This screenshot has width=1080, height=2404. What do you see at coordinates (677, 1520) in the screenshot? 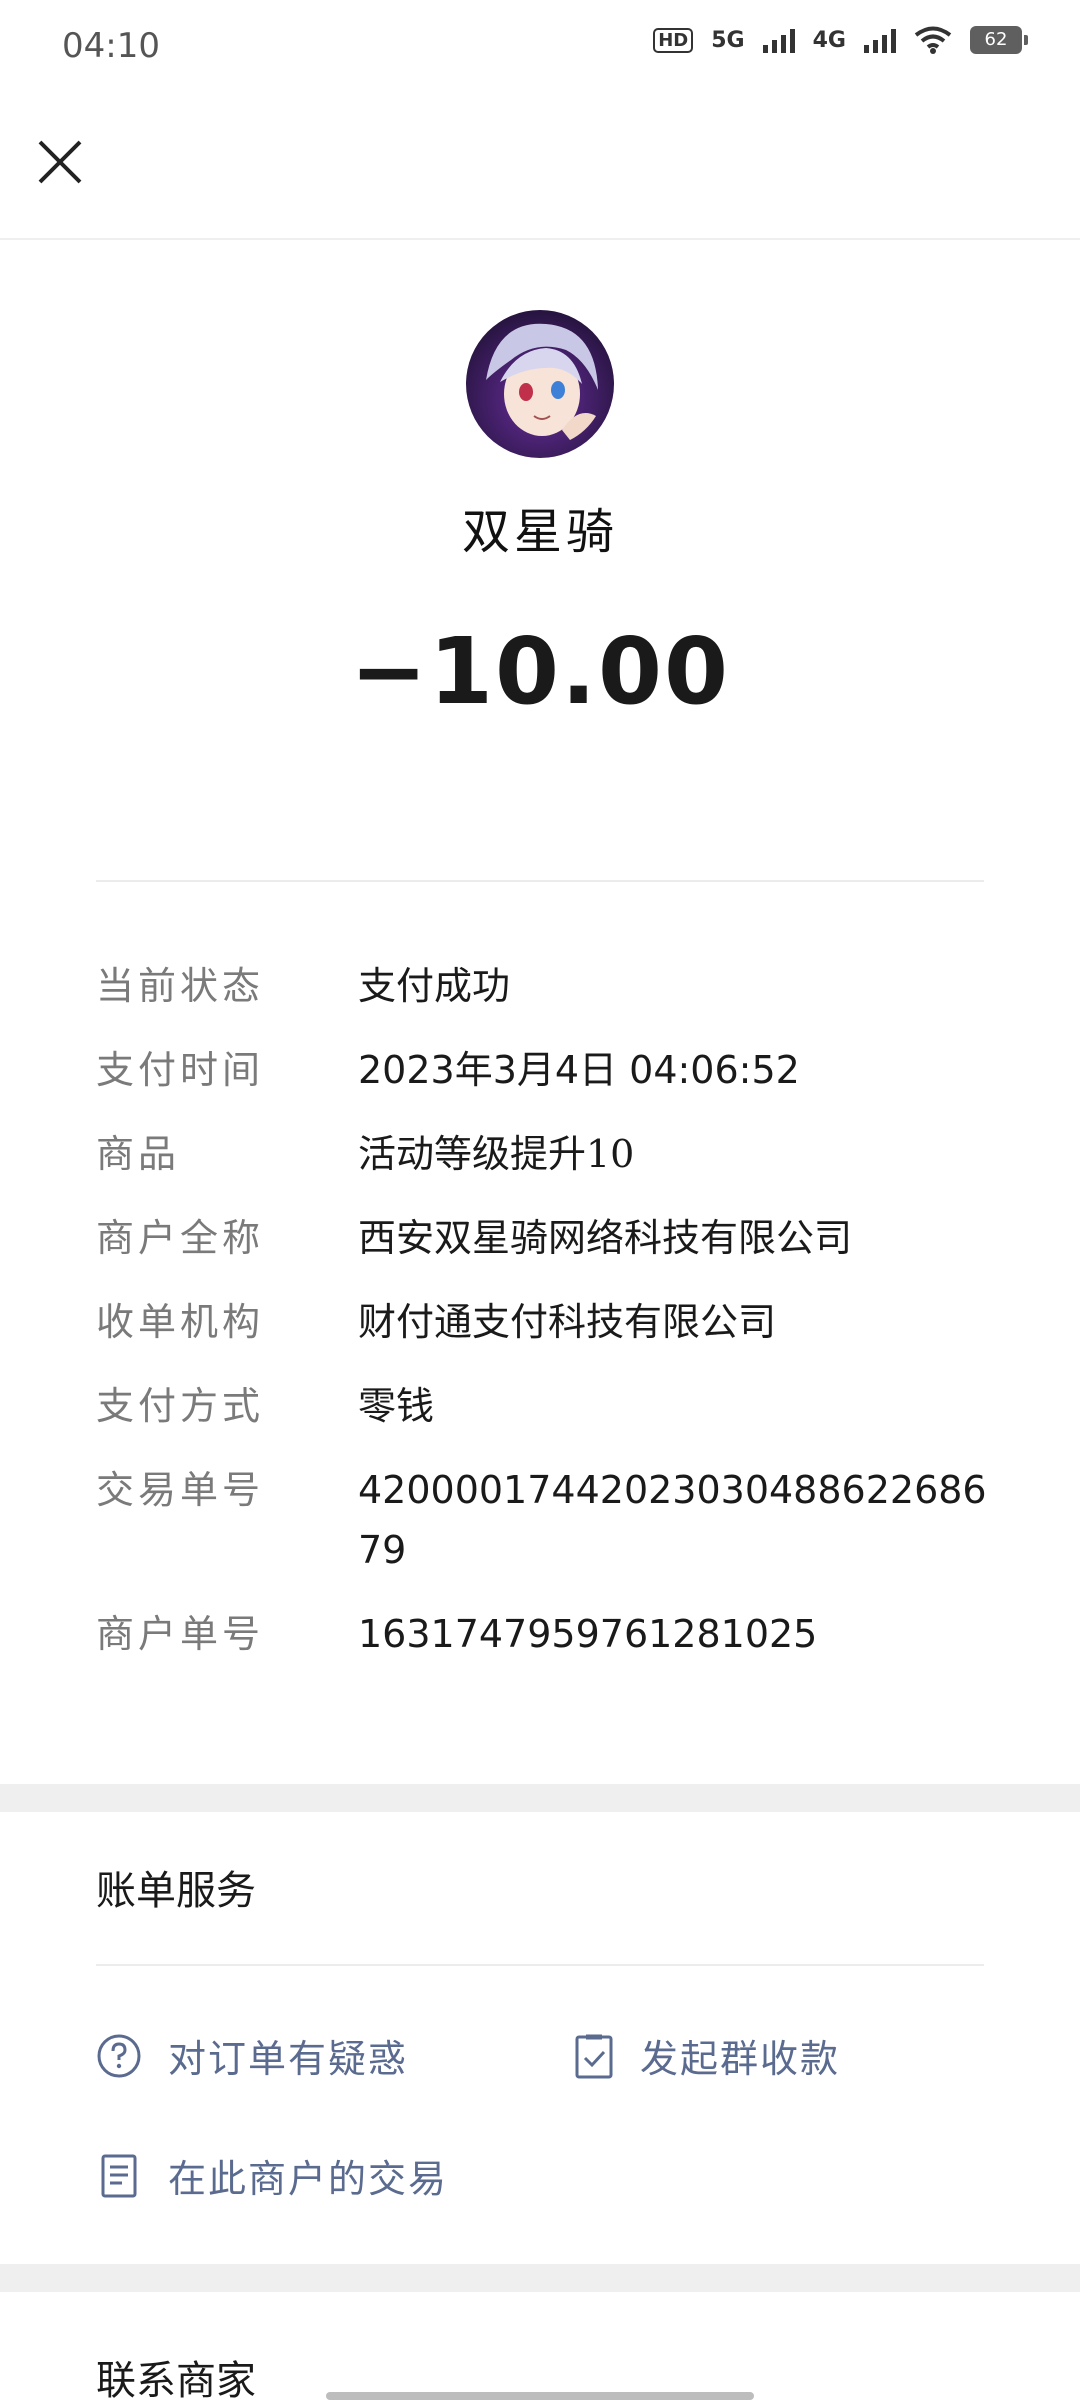
I see `detail-value: 4200001744202303048862268679` at bounding box center [677, 1520].